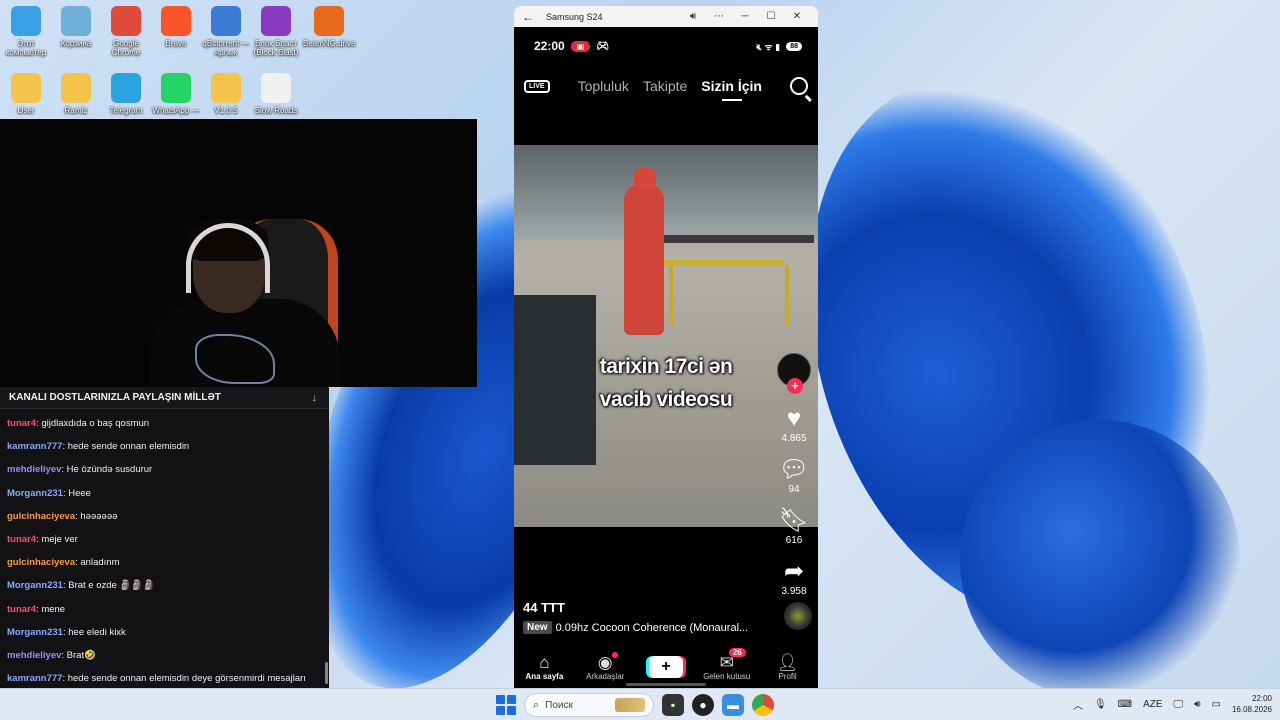 Image resolution: width=1280 pixels, height=720 pixels. I want to click on arrow-down-icon: ↓, so click(315, 398).